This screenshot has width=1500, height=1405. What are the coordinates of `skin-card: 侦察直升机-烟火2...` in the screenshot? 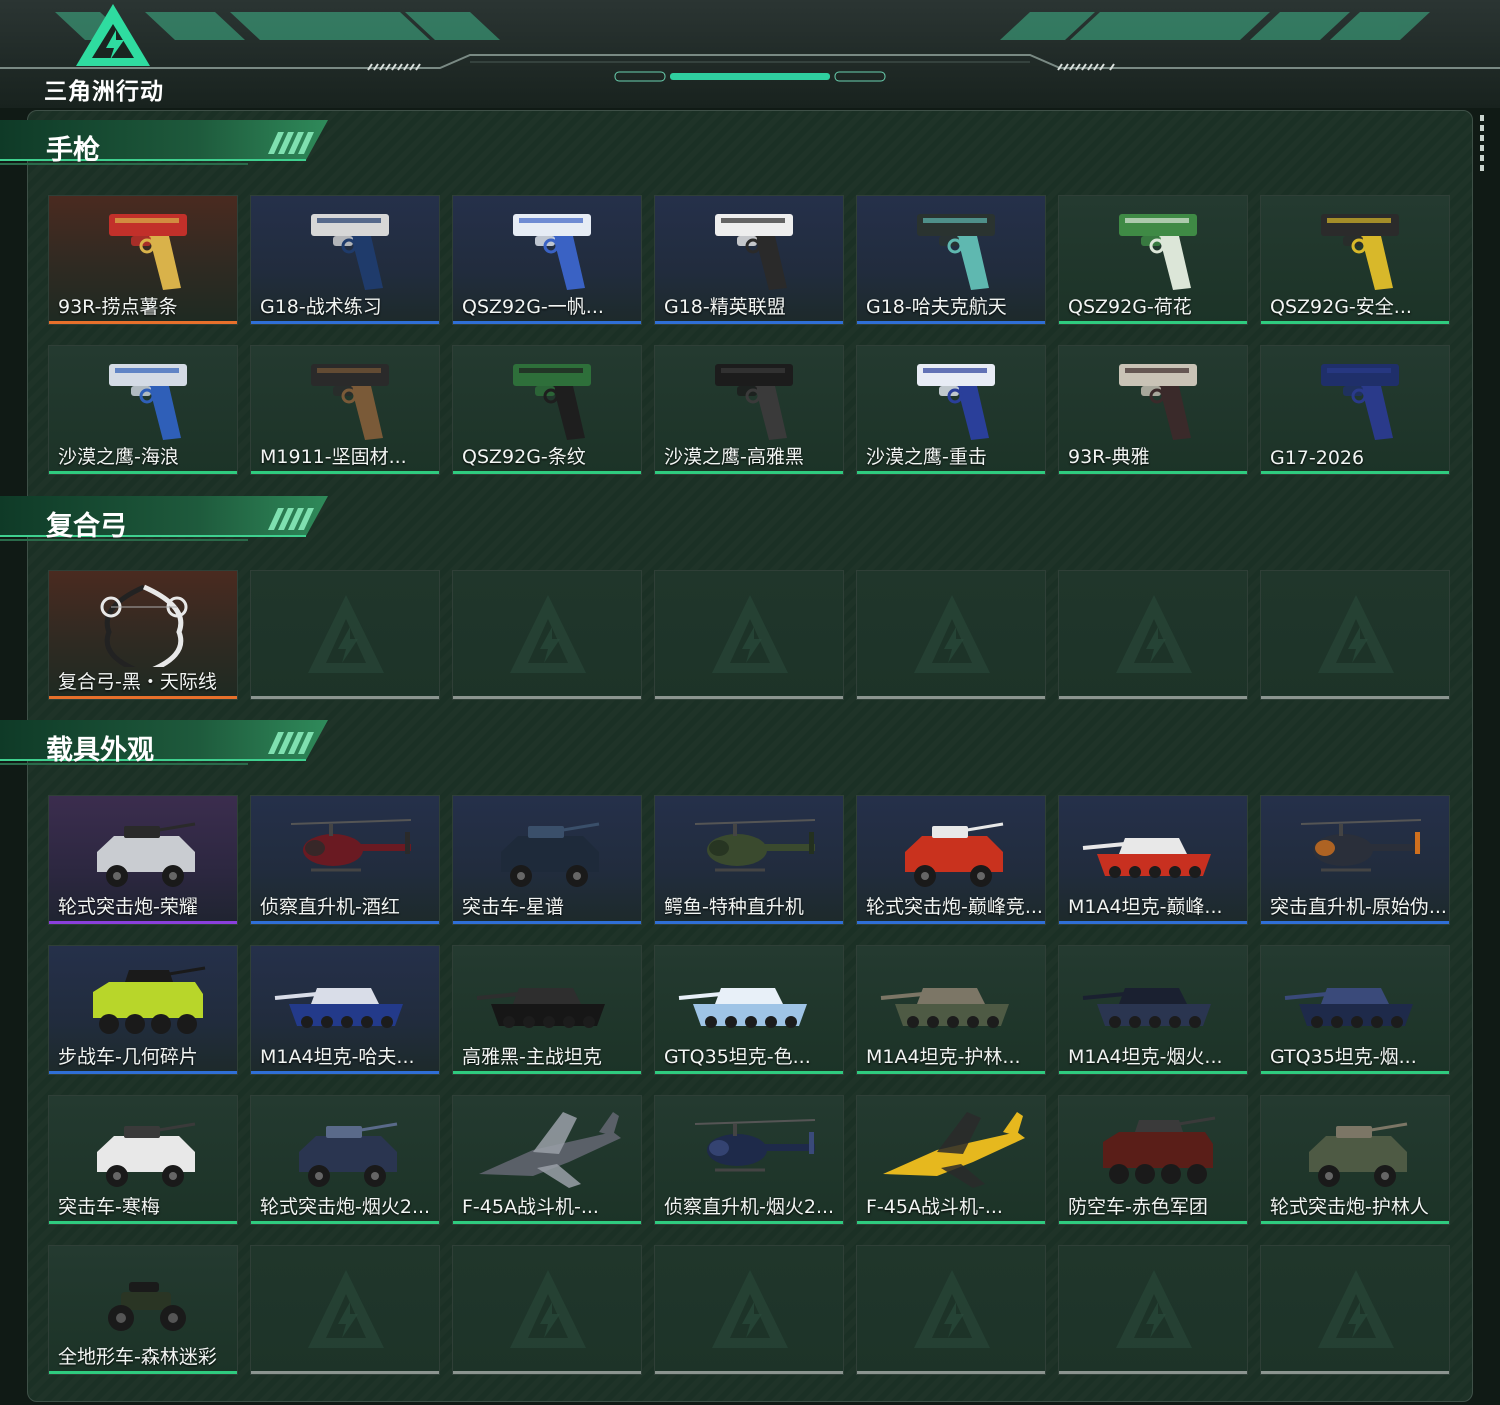 It's located at (749, 1160).